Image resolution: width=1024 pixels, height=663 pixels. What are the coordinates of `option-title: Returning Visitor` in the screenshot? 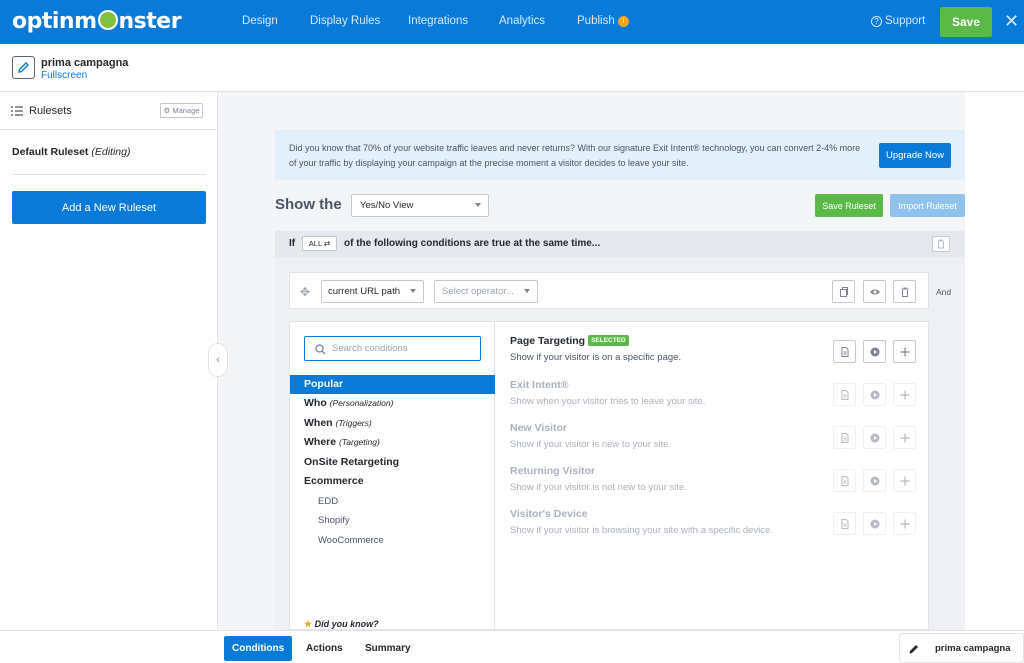 It's located at (552, 471).